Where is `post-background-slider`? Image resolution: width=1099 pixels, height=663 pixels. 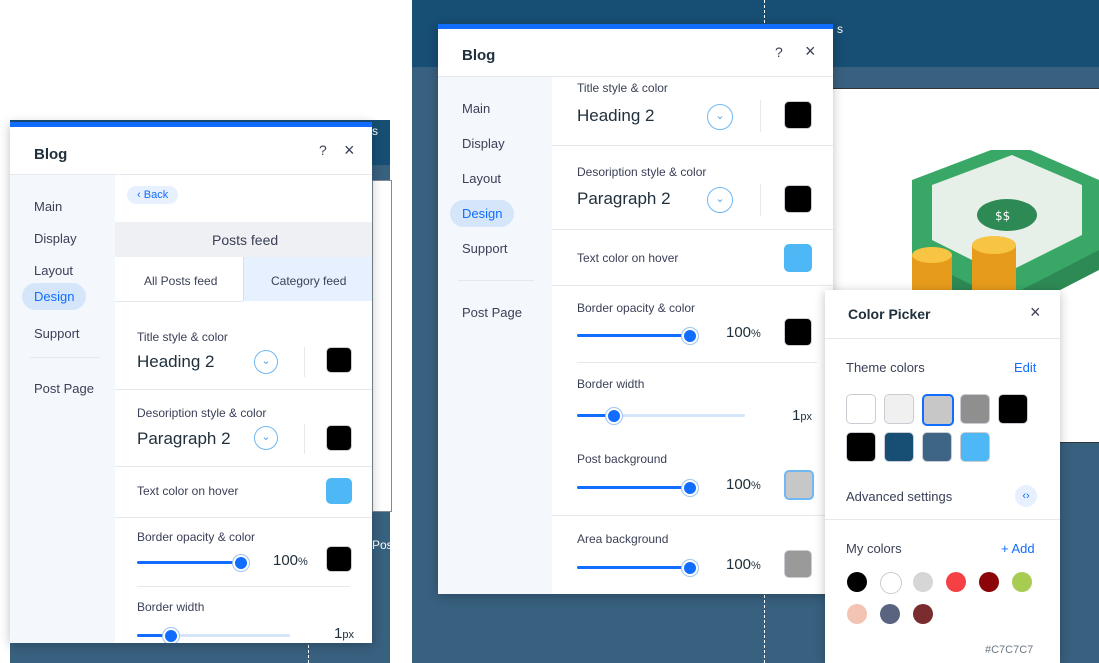 post-background-slider is located at coordinates (637, 488).